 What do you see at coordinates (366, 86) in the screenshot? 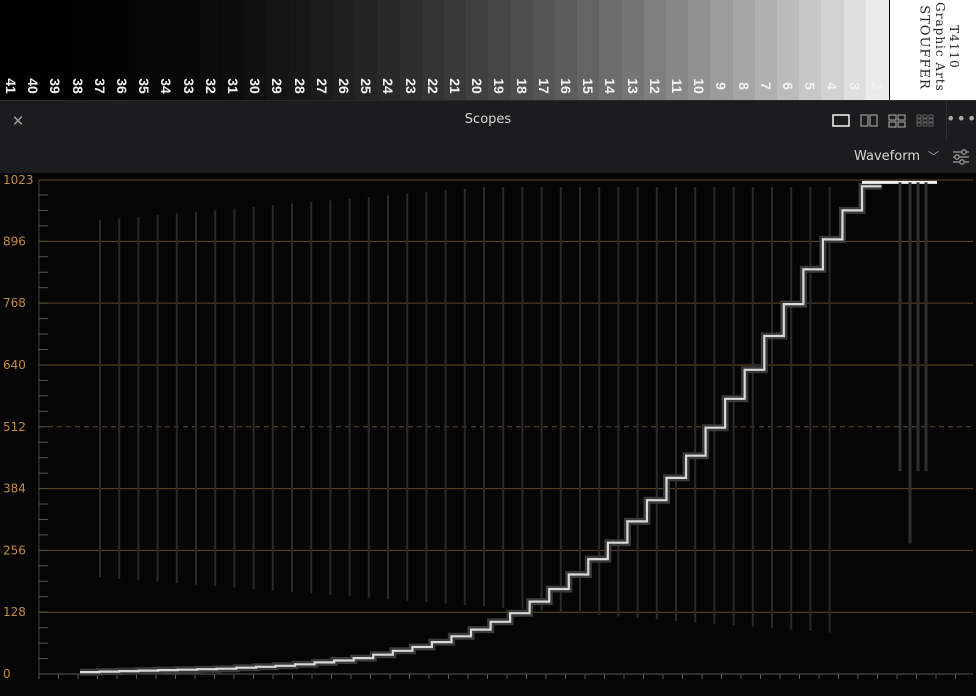
I see `wedge-step-number: 25` at bounding box center [366, 86].